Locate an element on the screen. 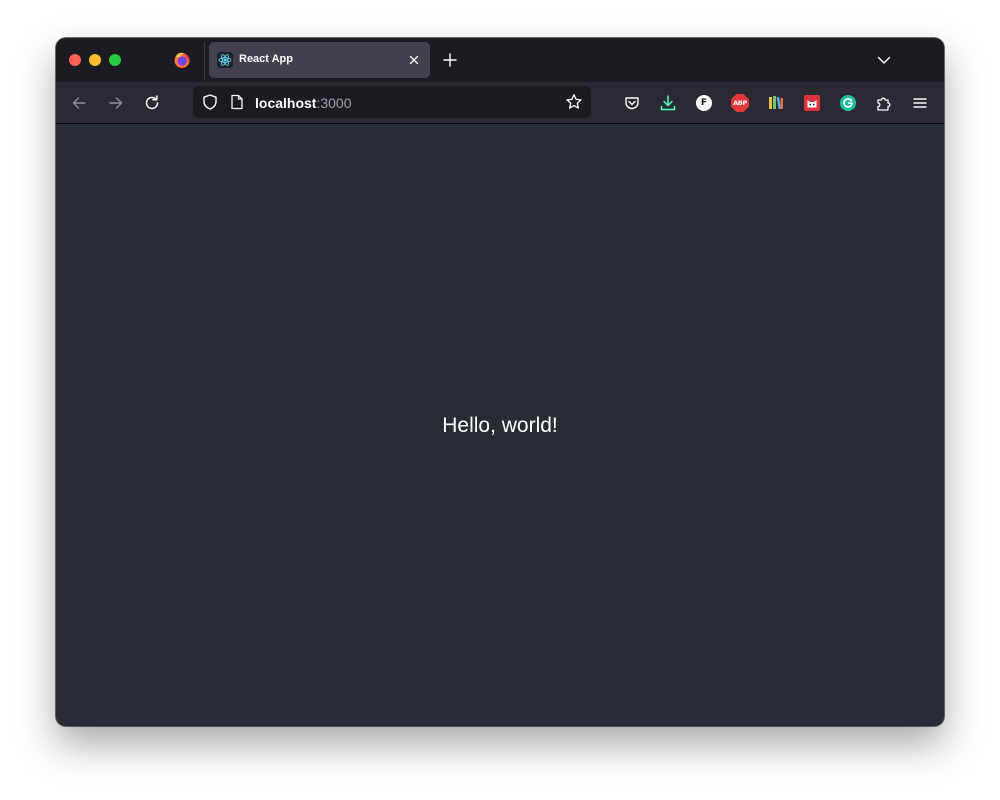  shield-icon is located at coordinates (210, 102).